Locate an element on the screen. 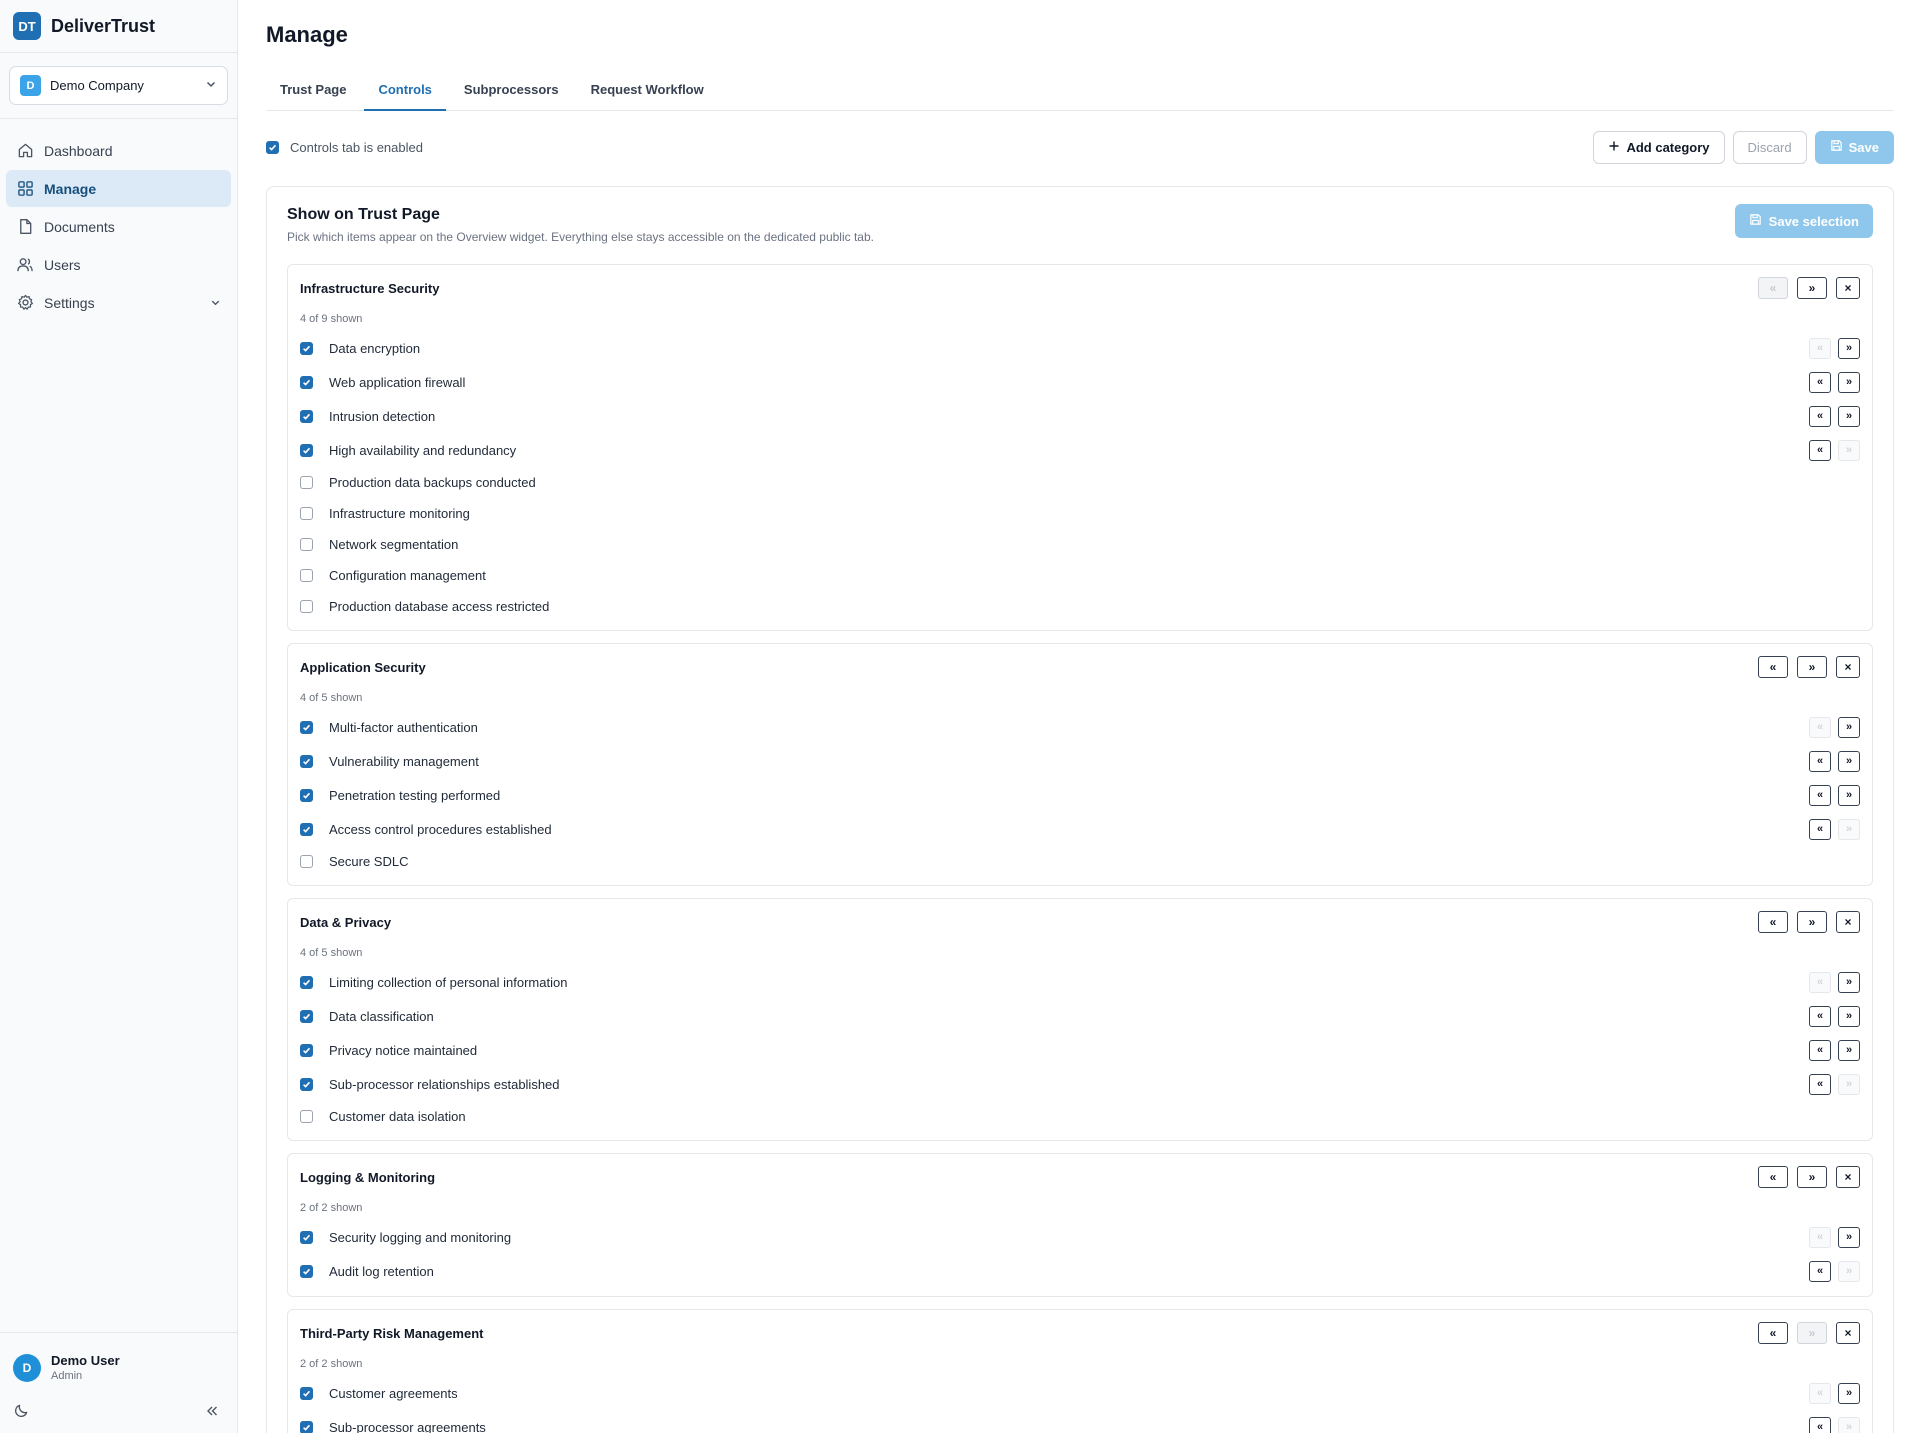 The height and width of the screenshot is (1433, 1910). control-item-label: Network segmentation is located at coordinates (394, 544).